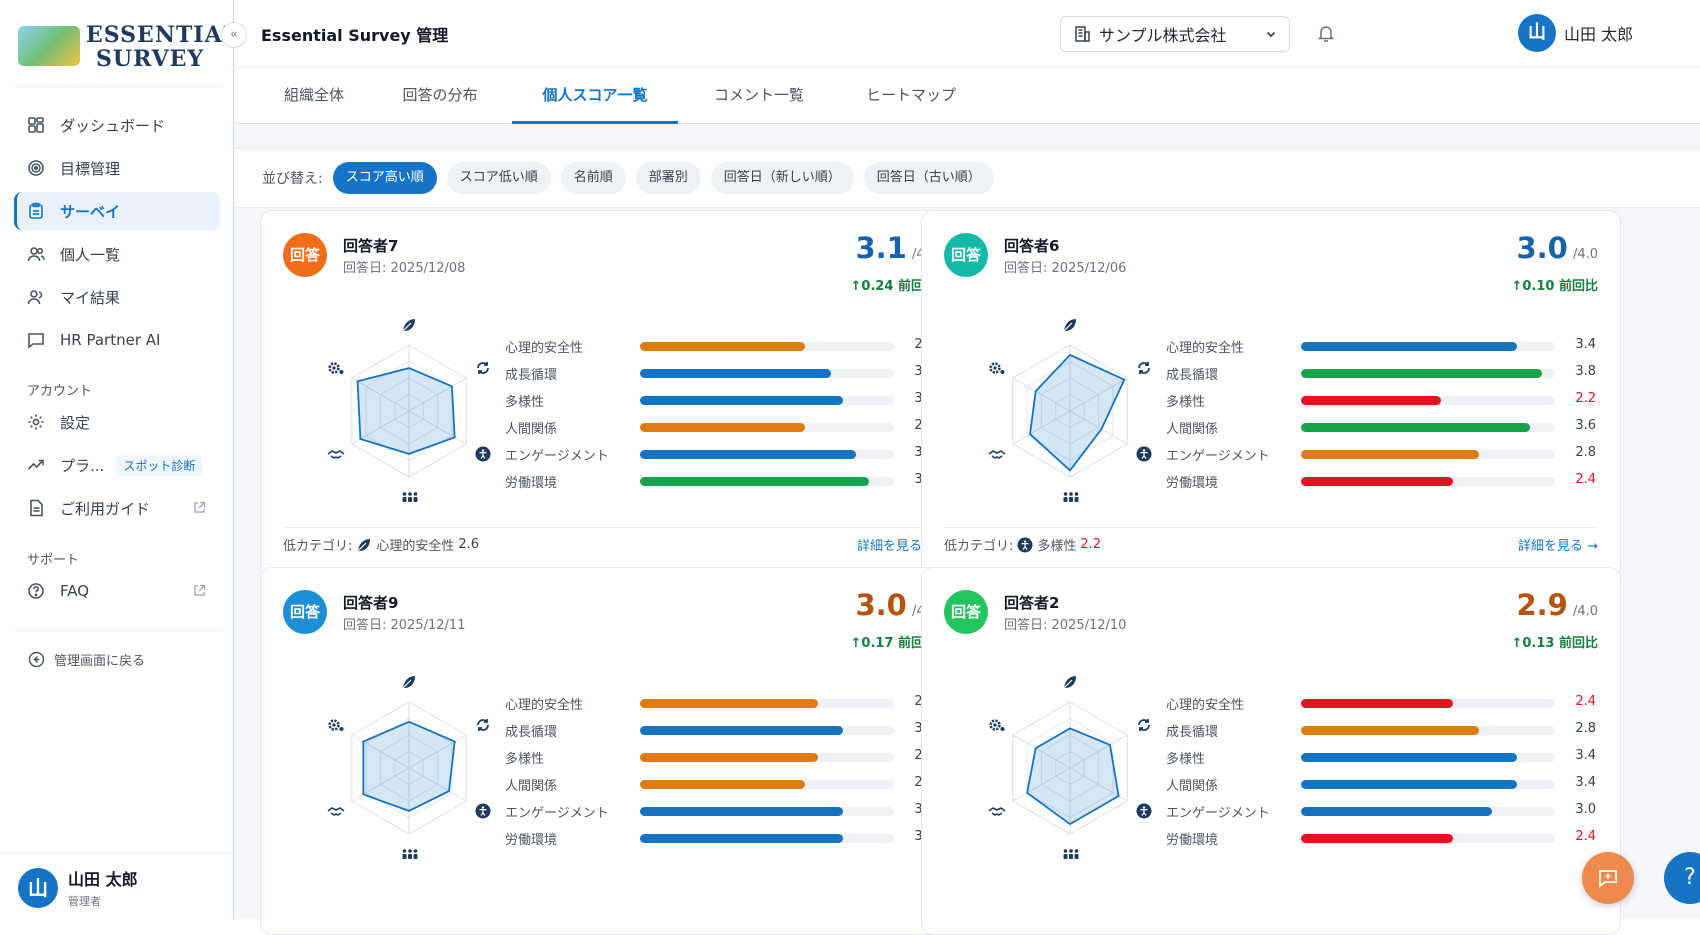 Image resolution: width=1700 pixels, height=935 pixels. Describe the element at coordinates (75, 591) in the screenshot. I see `sidebar-item-label: FAQ` at that location.